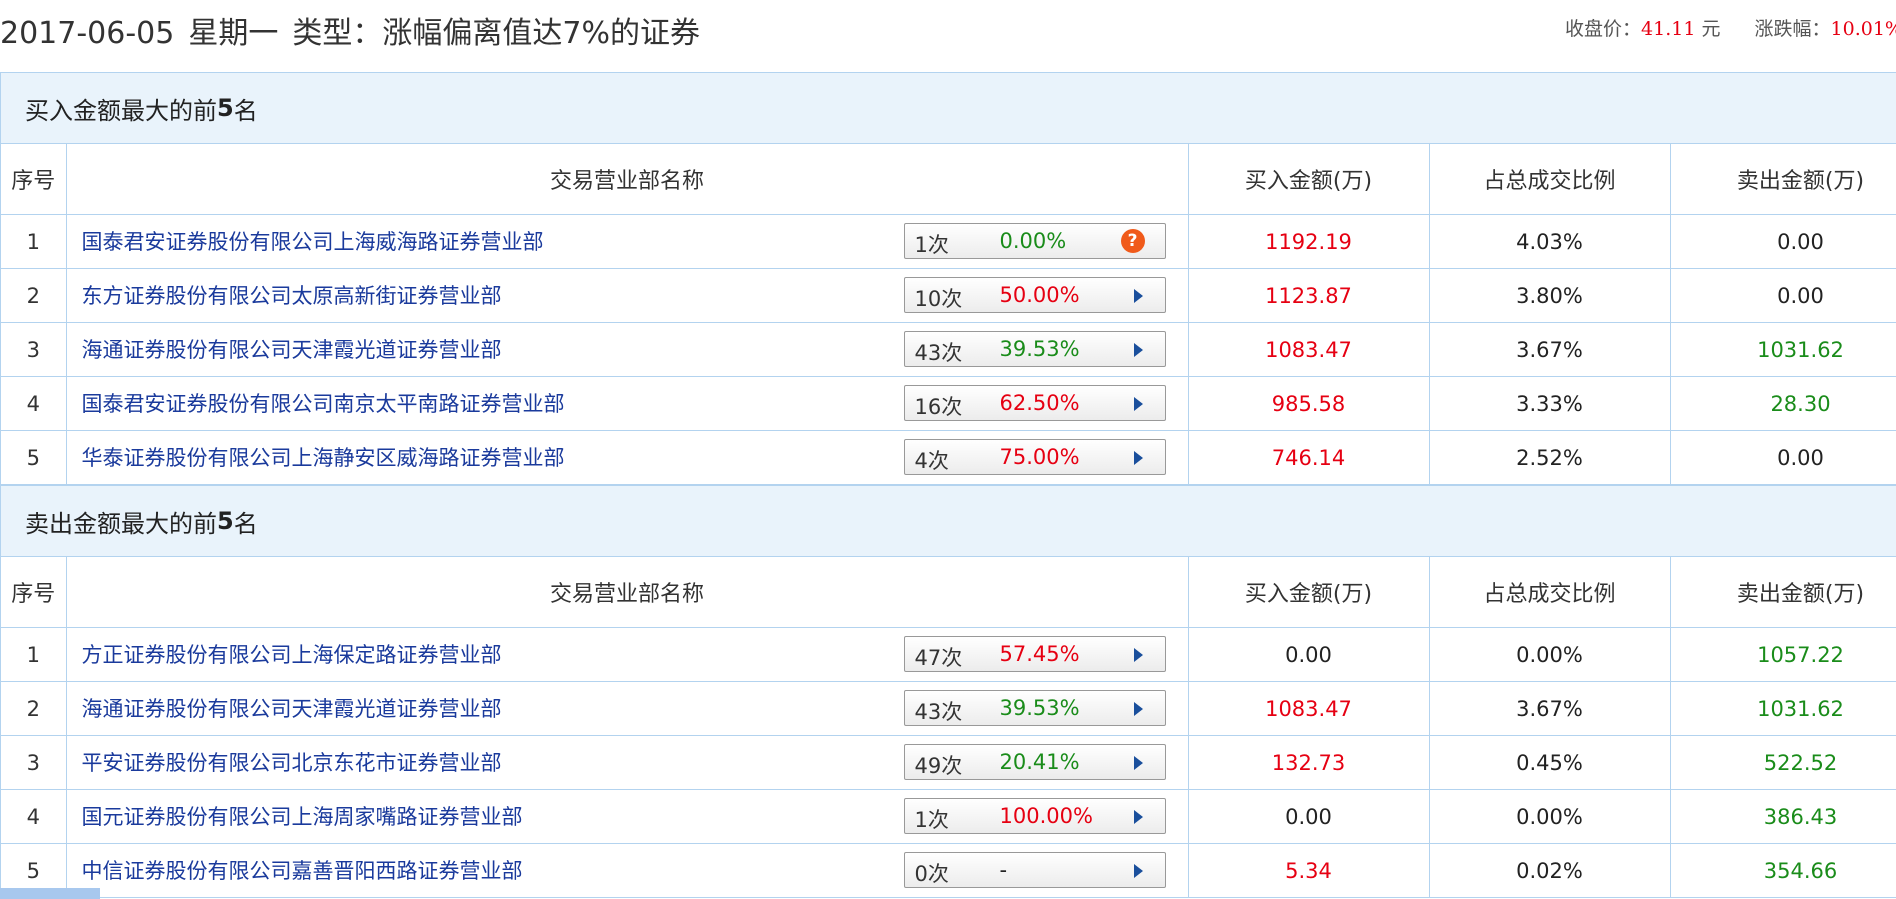 The image size is (1896, 899). What do you see at coordinates (1034, 241) in the screenshot?
I see `broker-stats-button: 1次 0.00% ?` at bounding box center [1034, 241].